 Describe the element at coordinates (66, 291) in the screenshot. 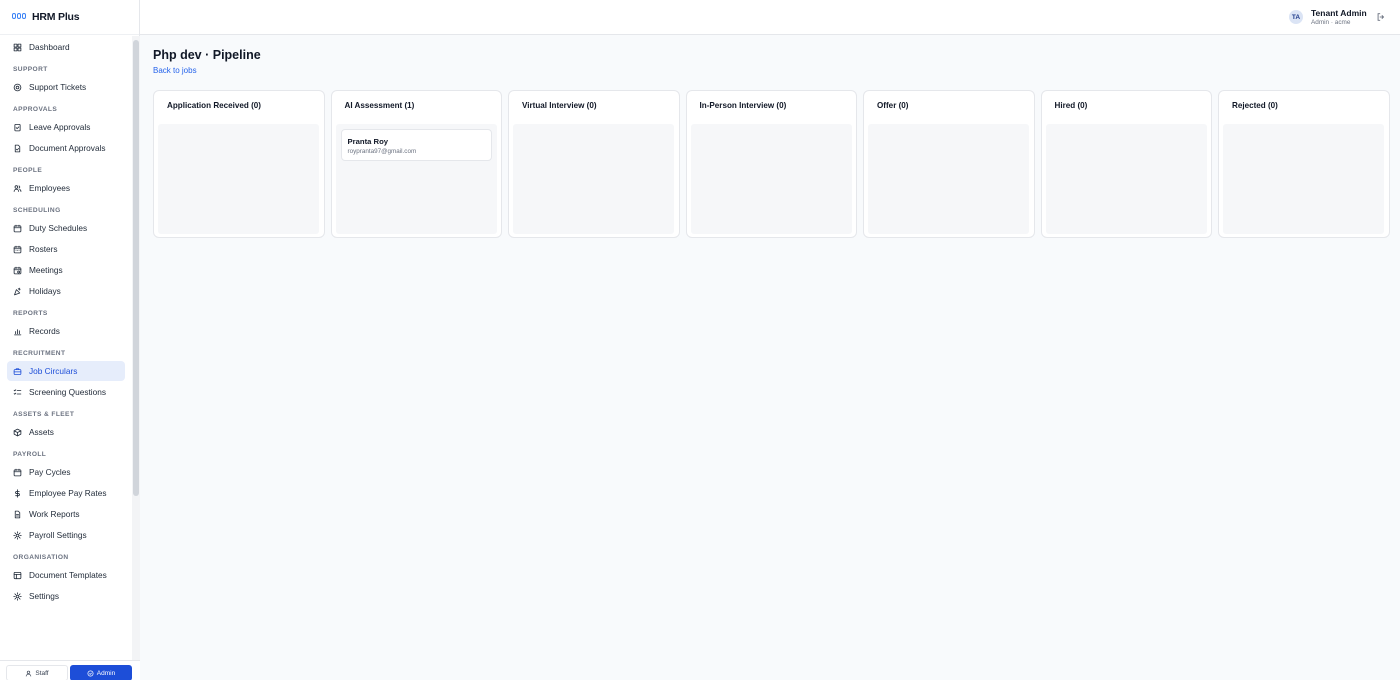

I see `sidebar-item-holidays: Holidays` at that location.